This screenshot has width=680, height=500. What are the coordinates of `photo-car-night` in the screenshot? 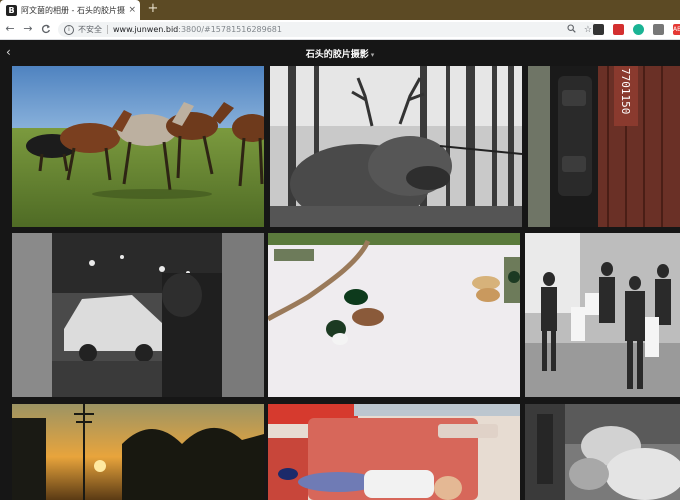 It's located at (138, 315).